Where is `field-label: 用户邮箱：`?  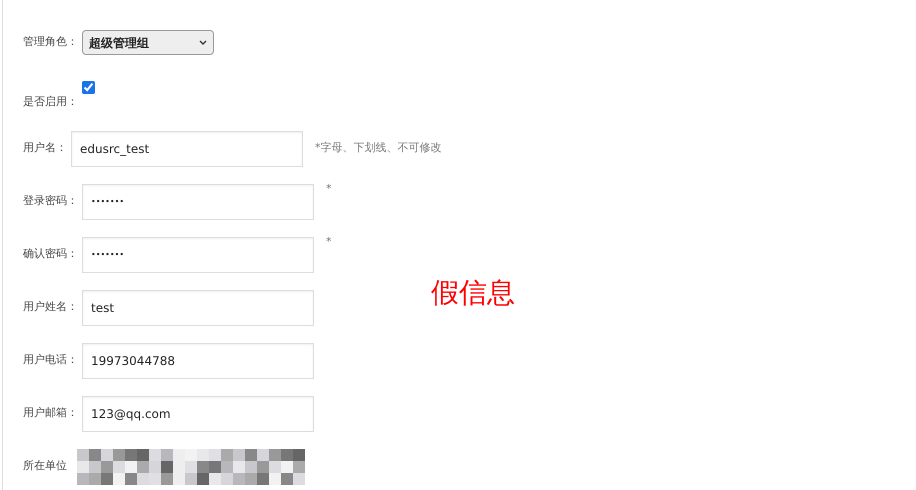 field-label: 用户邮箱： is located at coordinates (50, 413).